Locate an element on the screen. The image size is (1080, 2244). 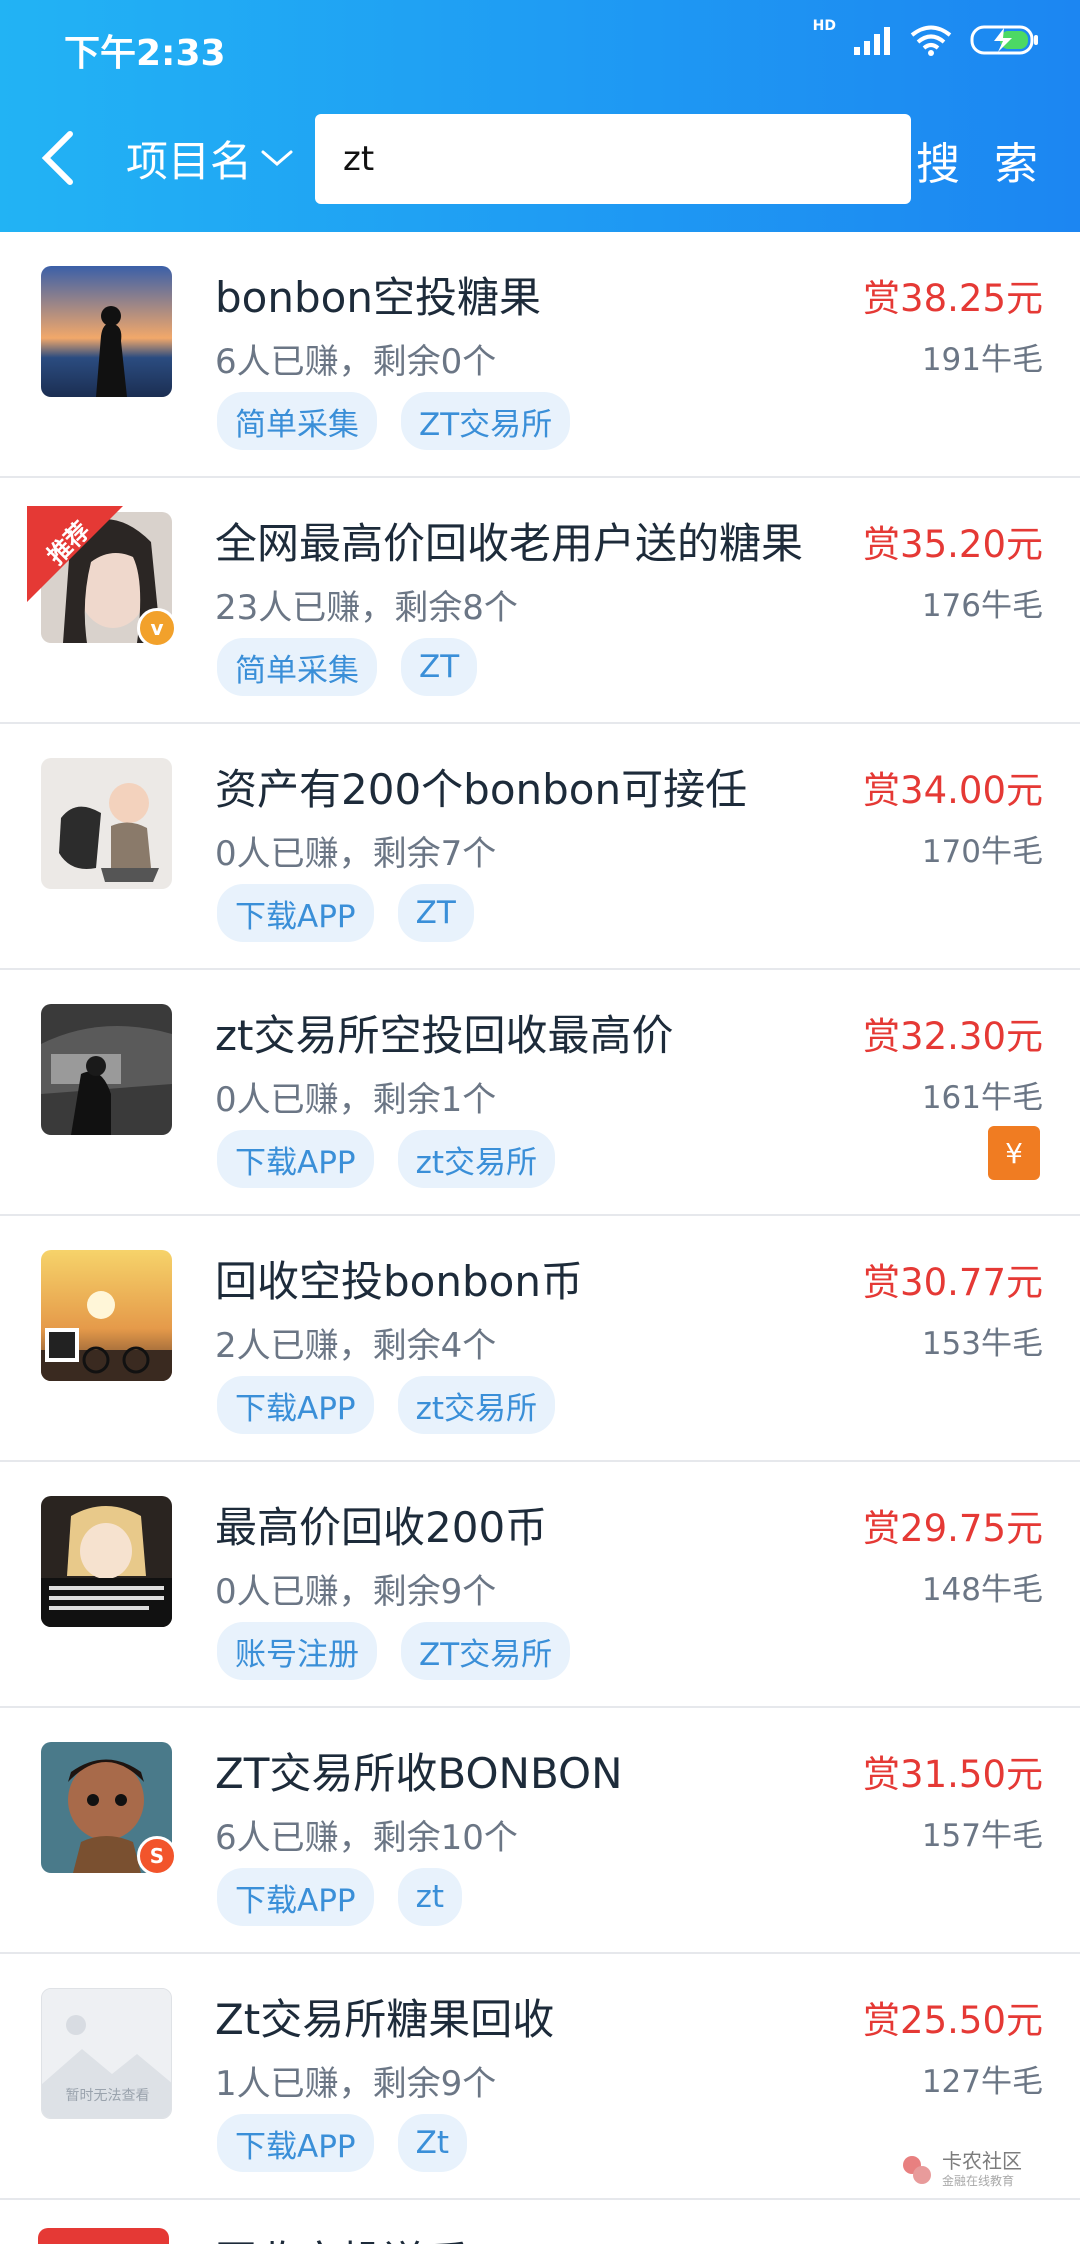
item-title: ZT交易所收BONBON is located at coordinates (419, 1773).